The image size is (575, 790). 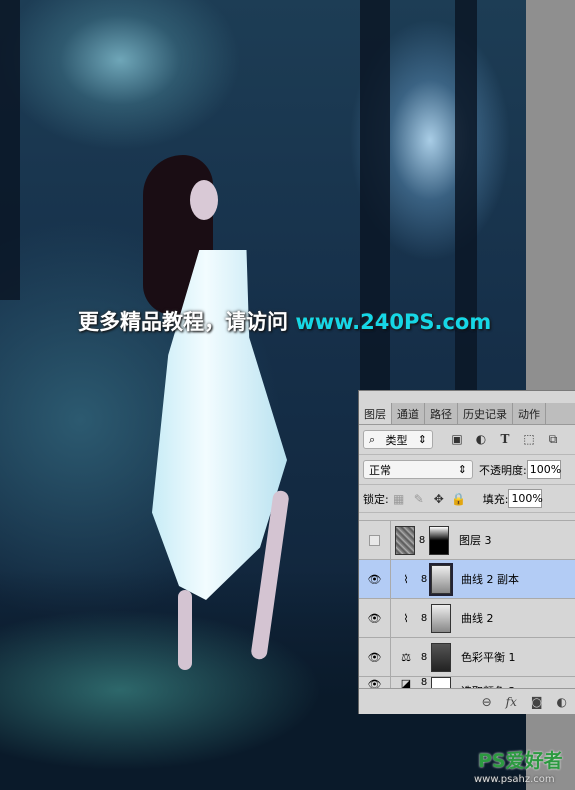 I want to click on blend-mode-select: 正常 ⇕, so click(x=418, y=469).